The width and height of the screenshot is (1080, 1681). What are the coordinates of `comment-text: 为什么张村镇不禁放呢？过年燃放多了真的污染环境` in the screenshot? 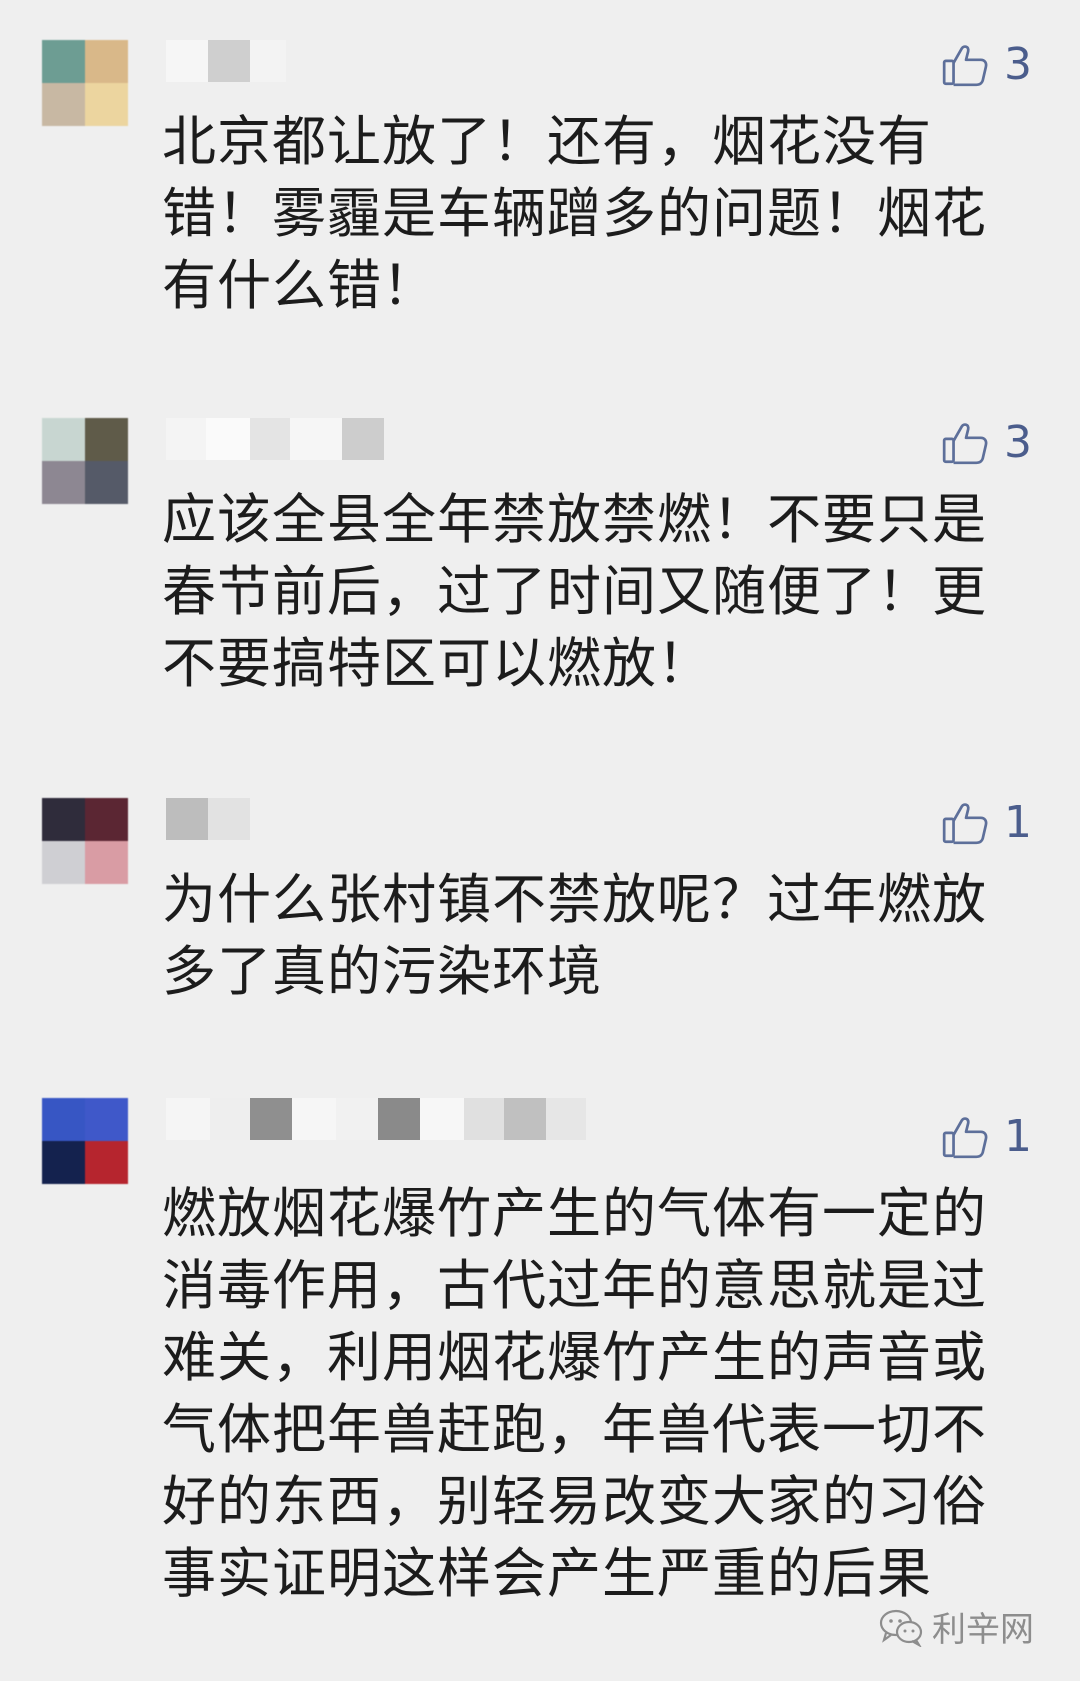 It's located at (574, 935).